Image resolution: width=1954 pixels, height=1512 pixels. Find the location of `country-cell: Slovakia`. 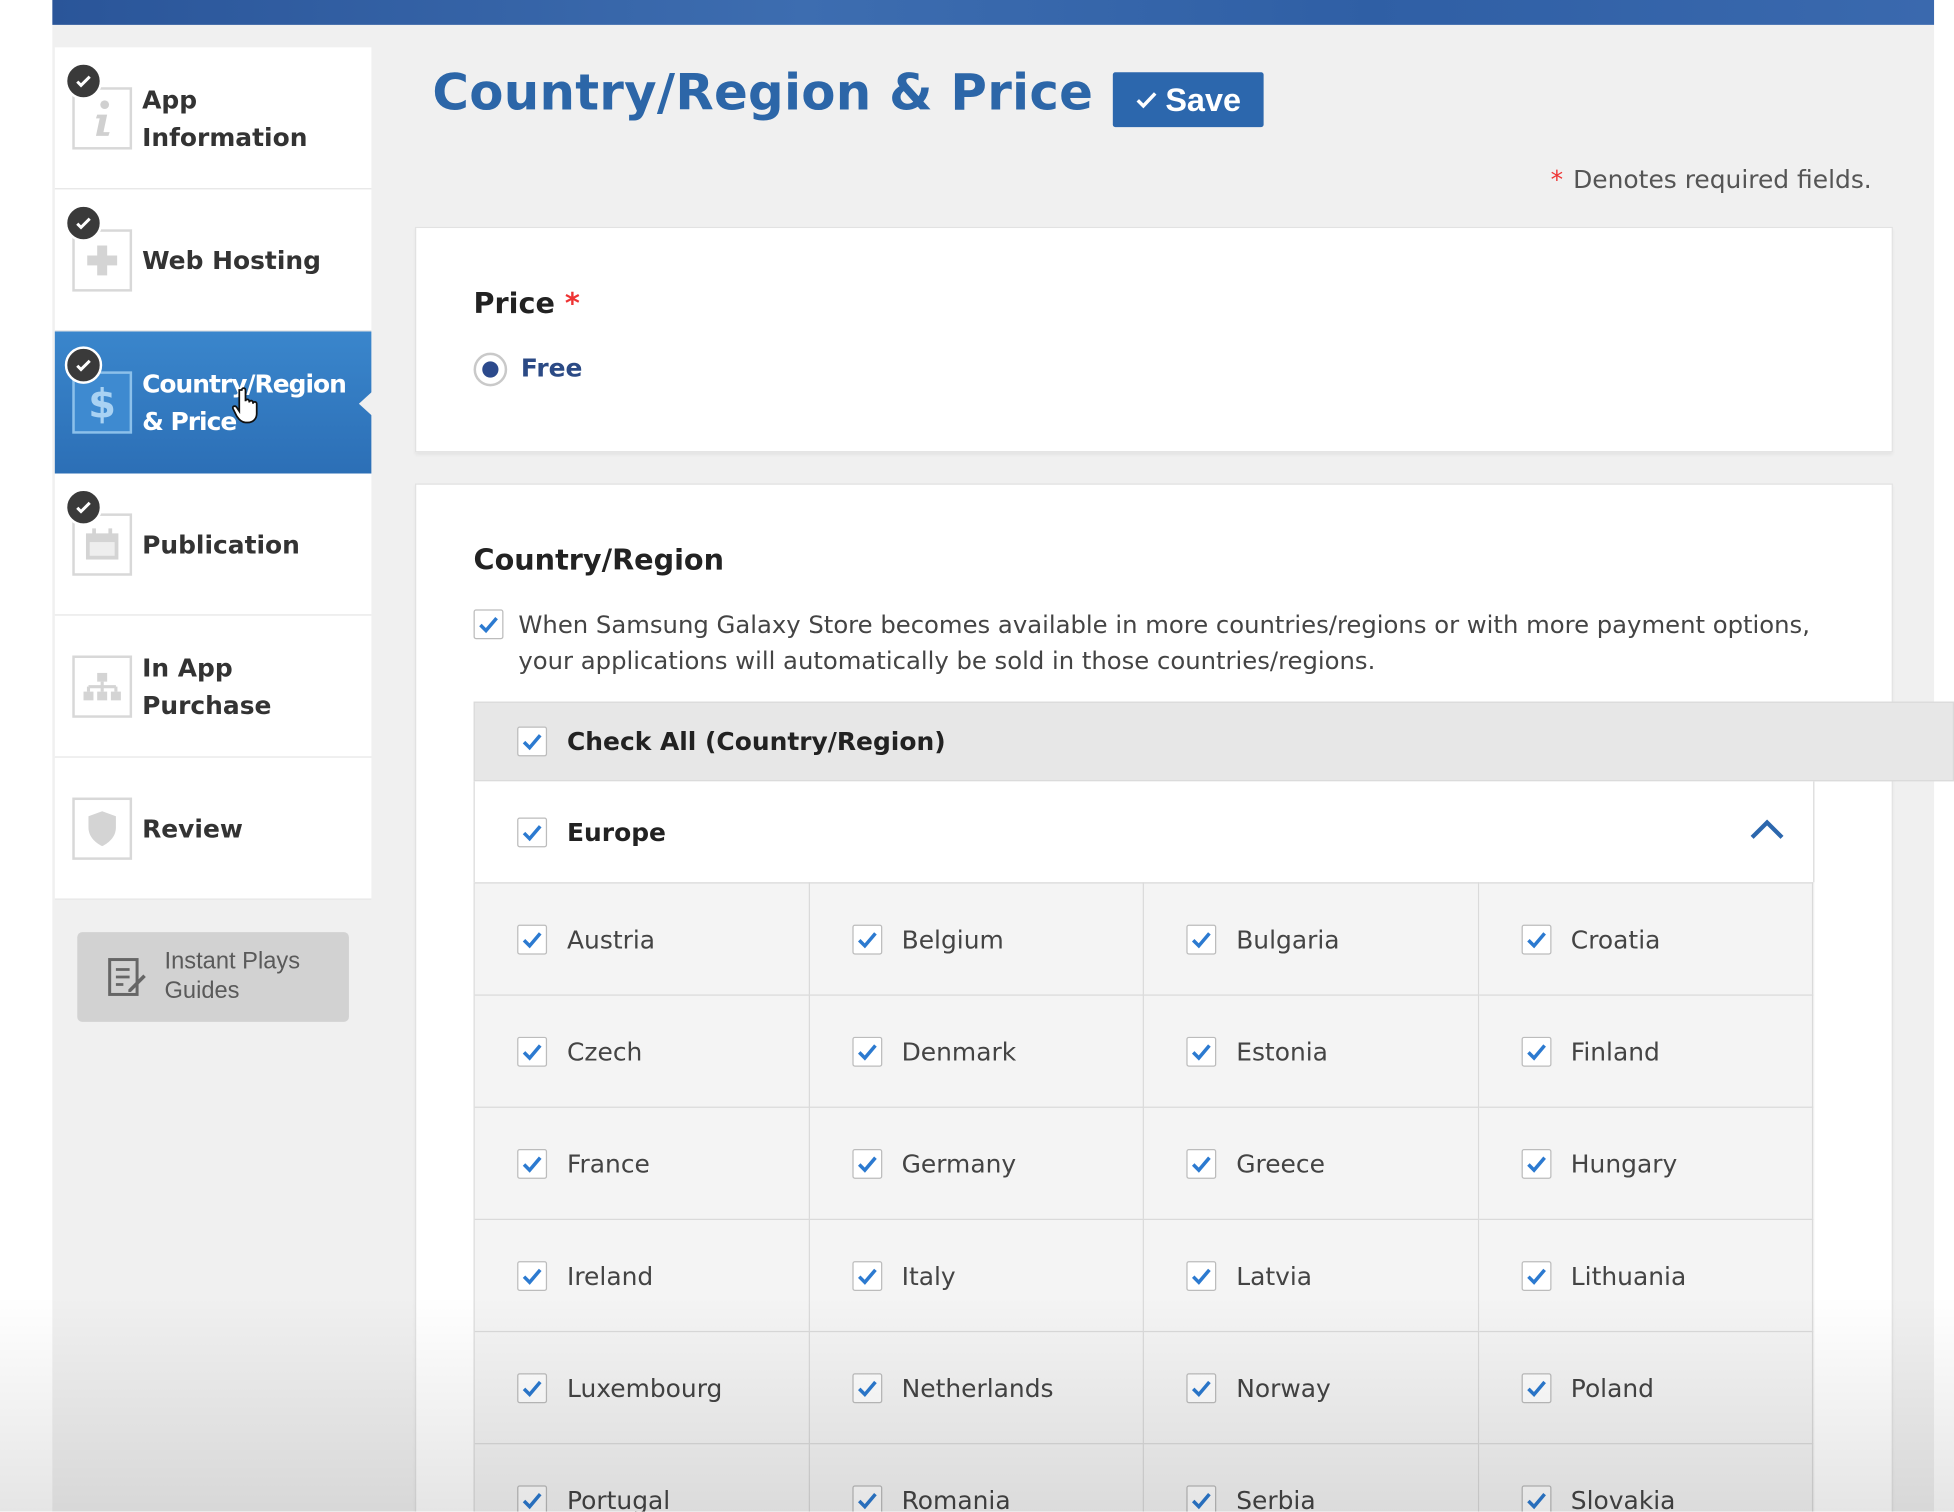

country-cell: Slovakia is located at coordinates (1646, 1477).